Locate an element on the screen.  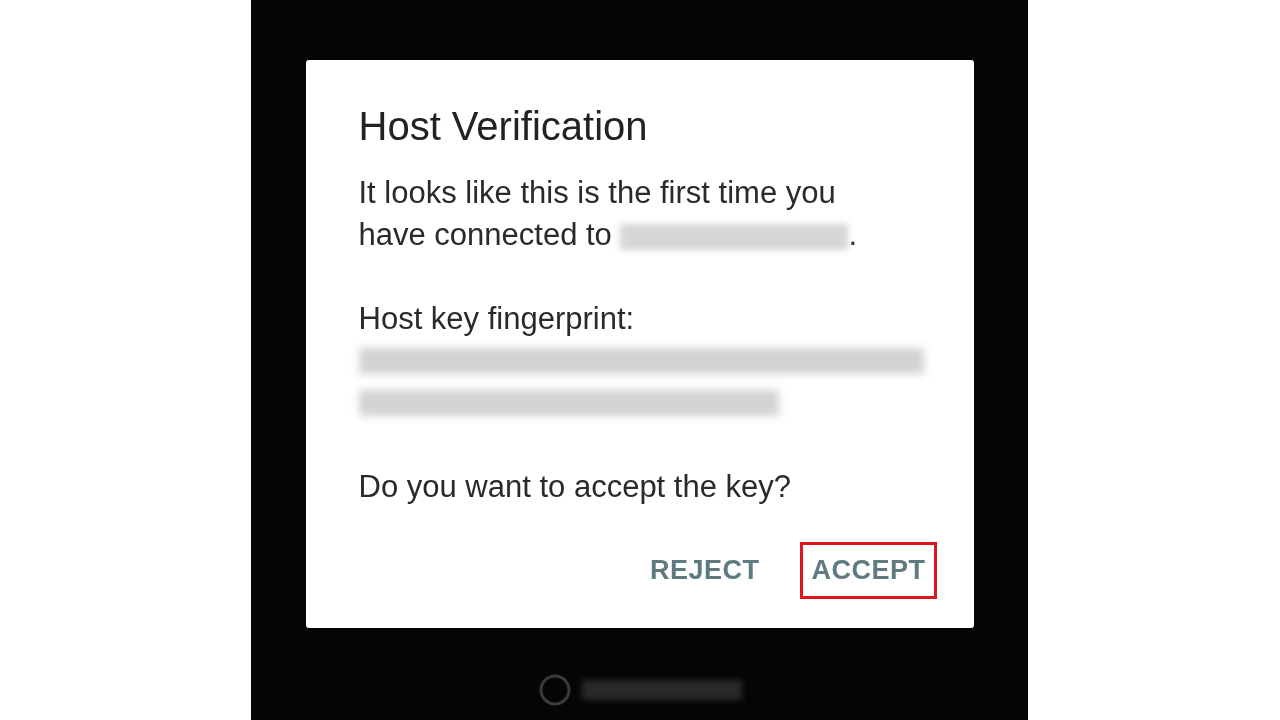
dialog-button: REJECT is located at coordinates (704, 570).